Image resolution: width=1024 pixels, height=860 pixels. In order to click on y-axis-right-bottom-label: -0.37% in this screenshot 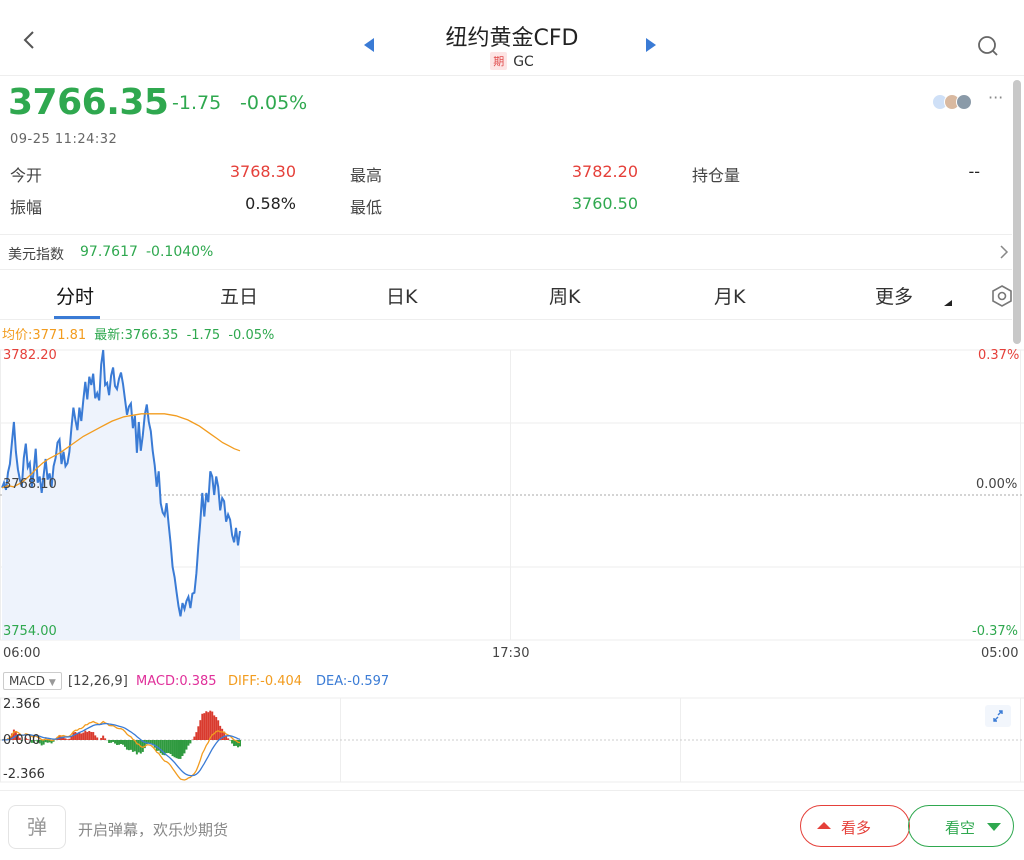, I will do `click(995, 631)`.